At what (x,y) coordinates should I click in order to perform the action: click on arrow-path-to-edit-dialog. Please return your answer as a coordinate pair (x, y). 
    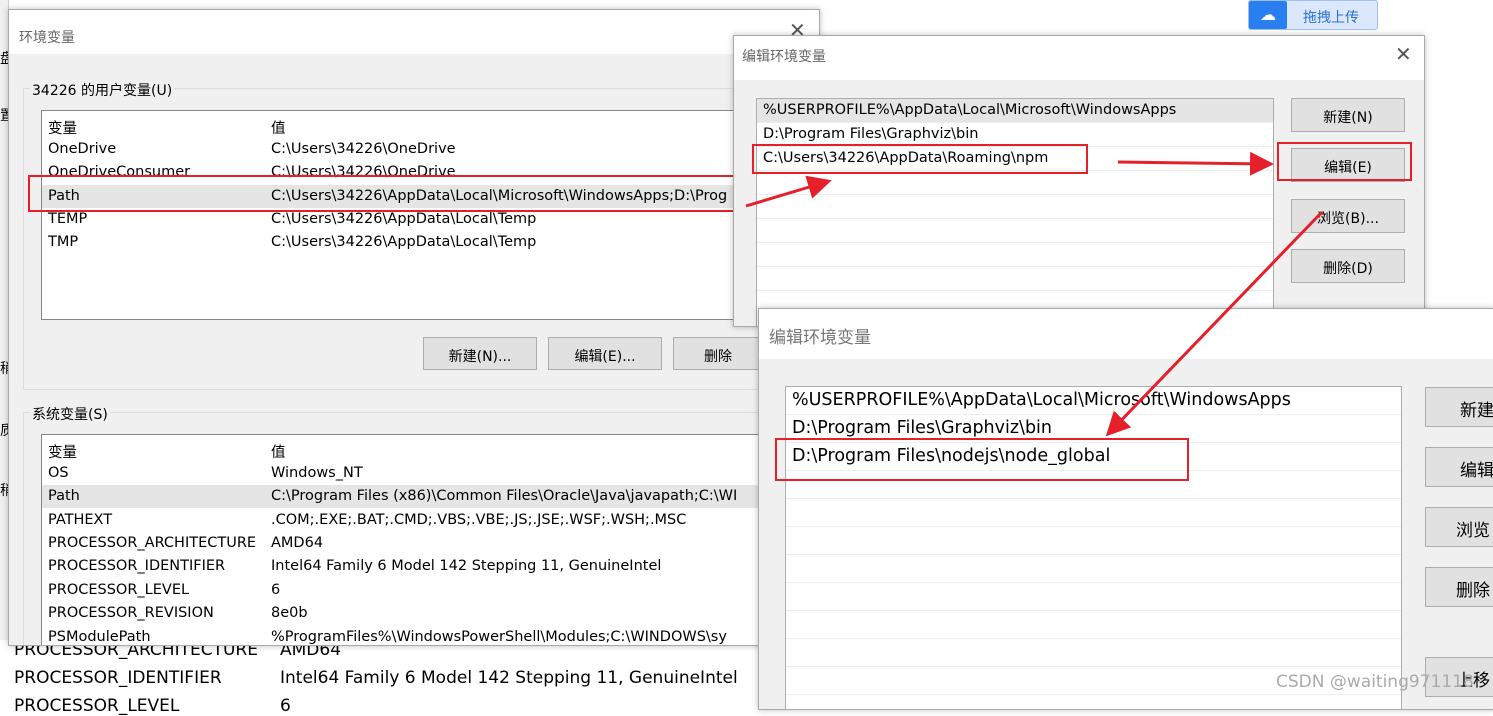
    Looking at the image, I should click on (788, 191).